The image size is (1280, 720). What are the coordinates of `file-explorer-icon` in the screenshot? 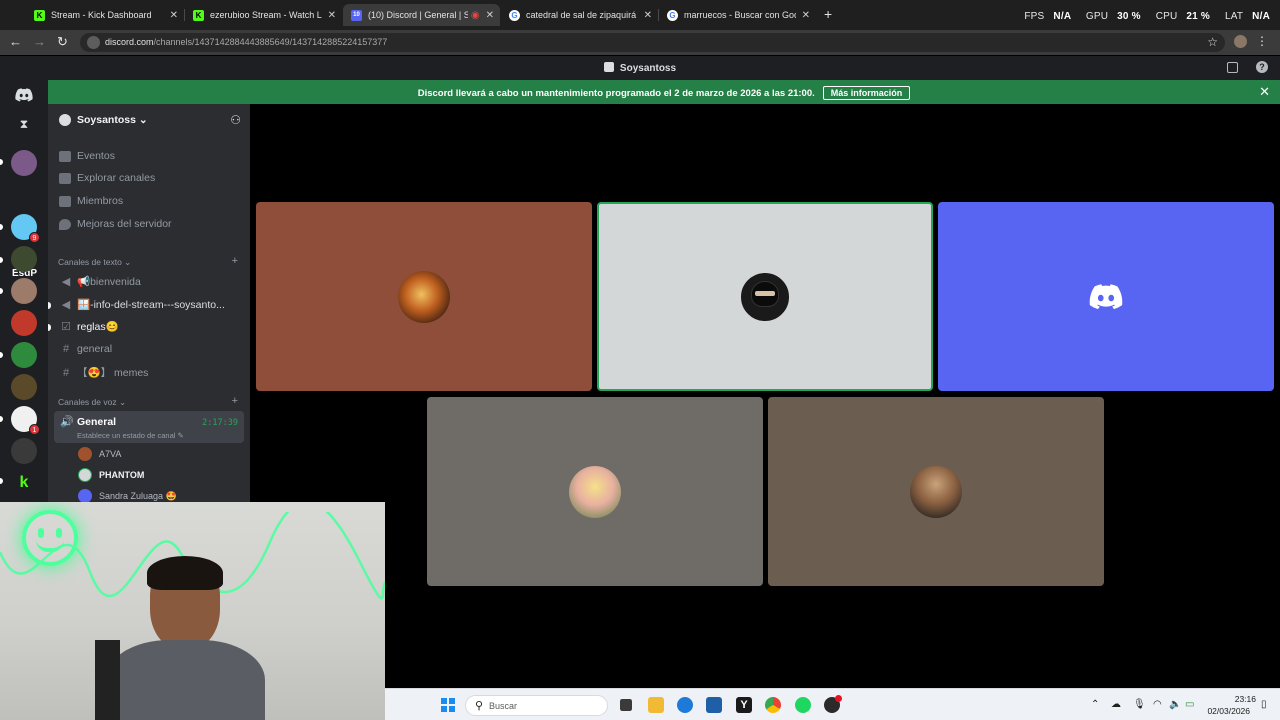 It's located at (656, 705).